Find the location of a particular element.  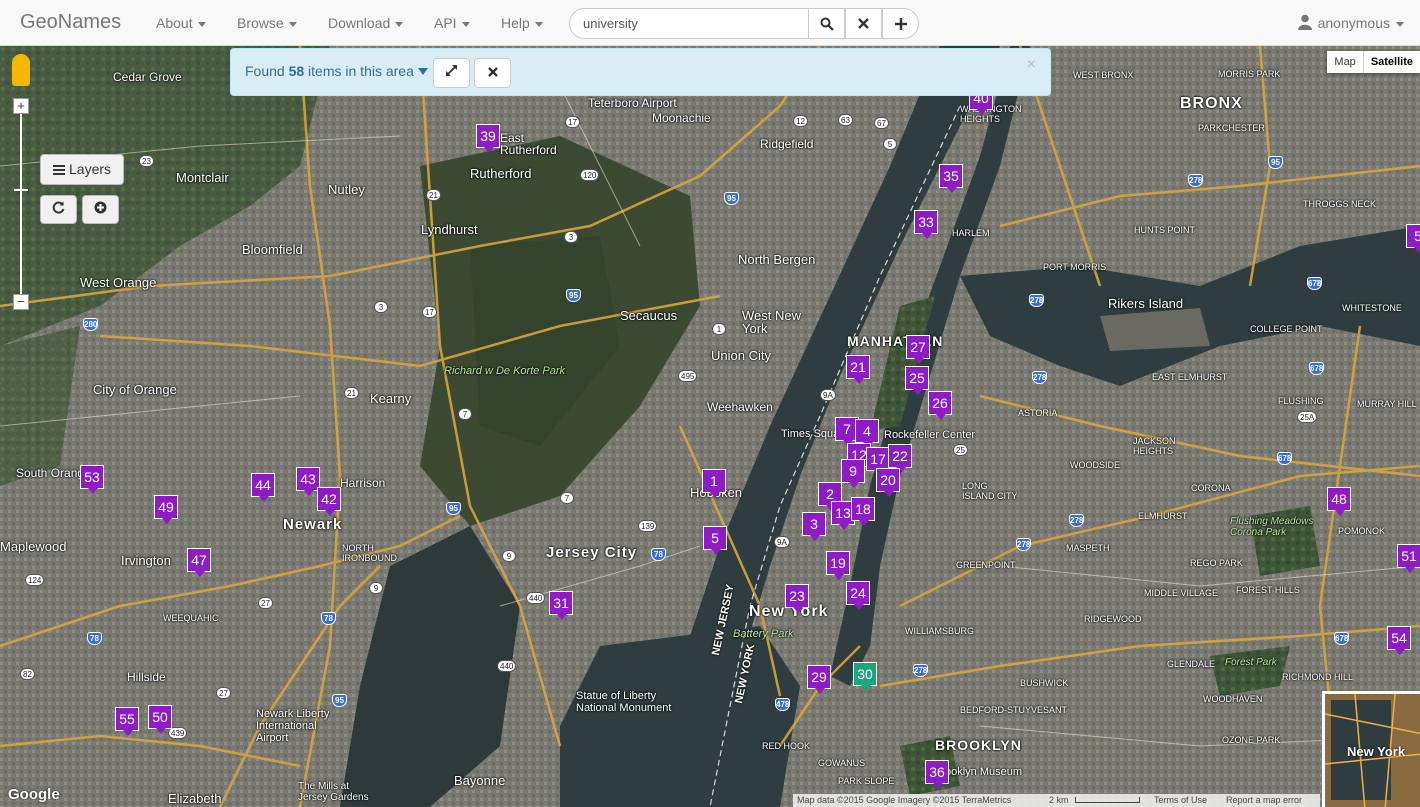

overview-map: New York is located at coordinates (1371, 749).